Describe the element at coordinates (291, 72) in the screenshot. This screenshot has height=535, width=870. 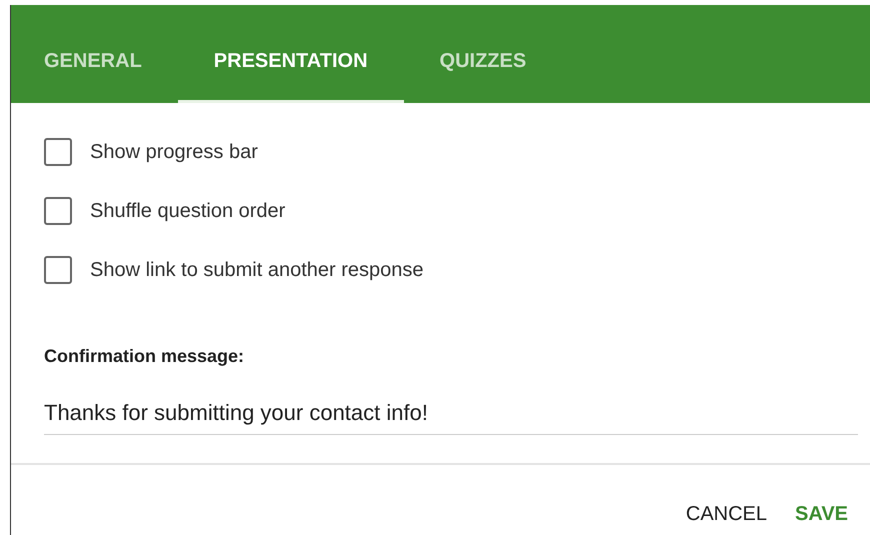
I see `tab: PRESENTATION` at that location.